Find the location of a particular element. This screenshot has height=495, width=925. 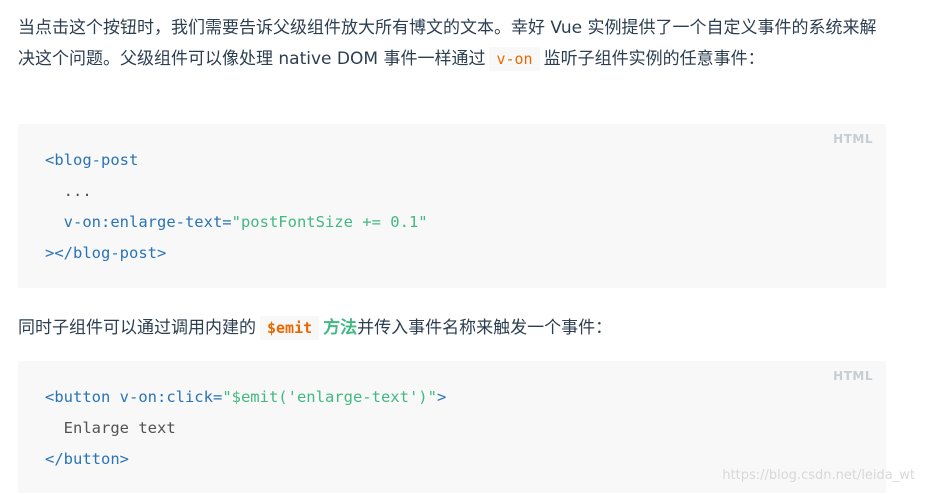

watermark: https://blog.csdn.net/leida_wt is located at coordinates (818, 475).